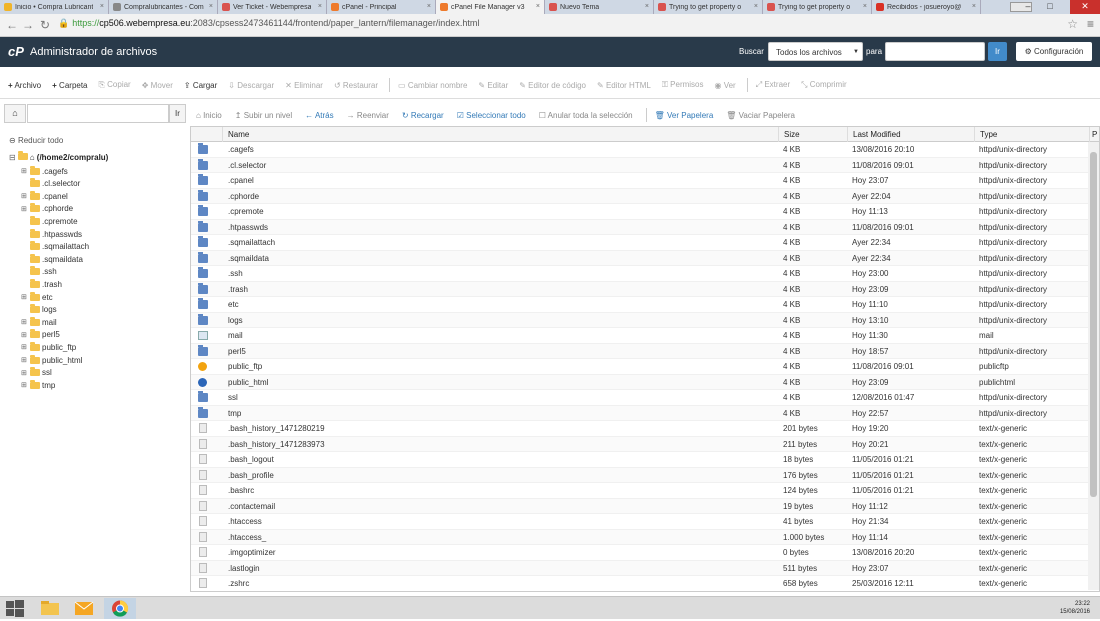  Describe the element at coordinates (69, 85) in the screenshot. I see `new-folder-button: + Carpeta` at that location.